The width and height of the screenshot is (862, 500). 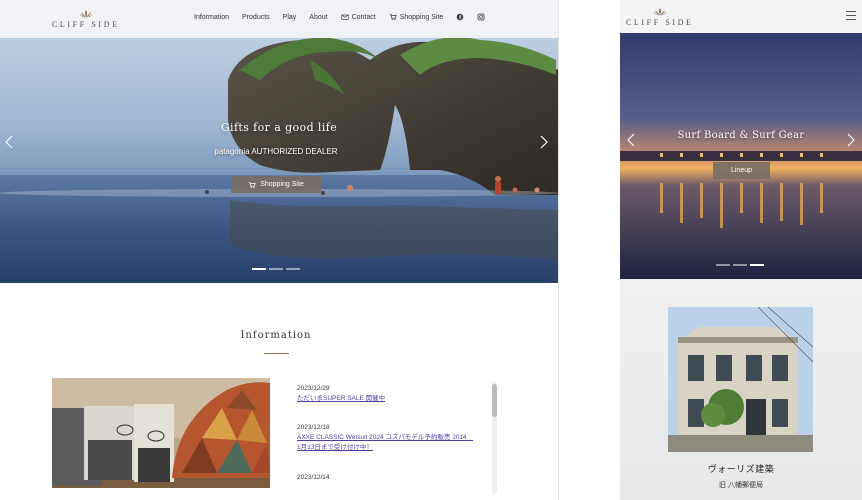 I want to click on hero-subtitle: patagonia AUTHORIZED DEALER, so click(x=276, y=151).